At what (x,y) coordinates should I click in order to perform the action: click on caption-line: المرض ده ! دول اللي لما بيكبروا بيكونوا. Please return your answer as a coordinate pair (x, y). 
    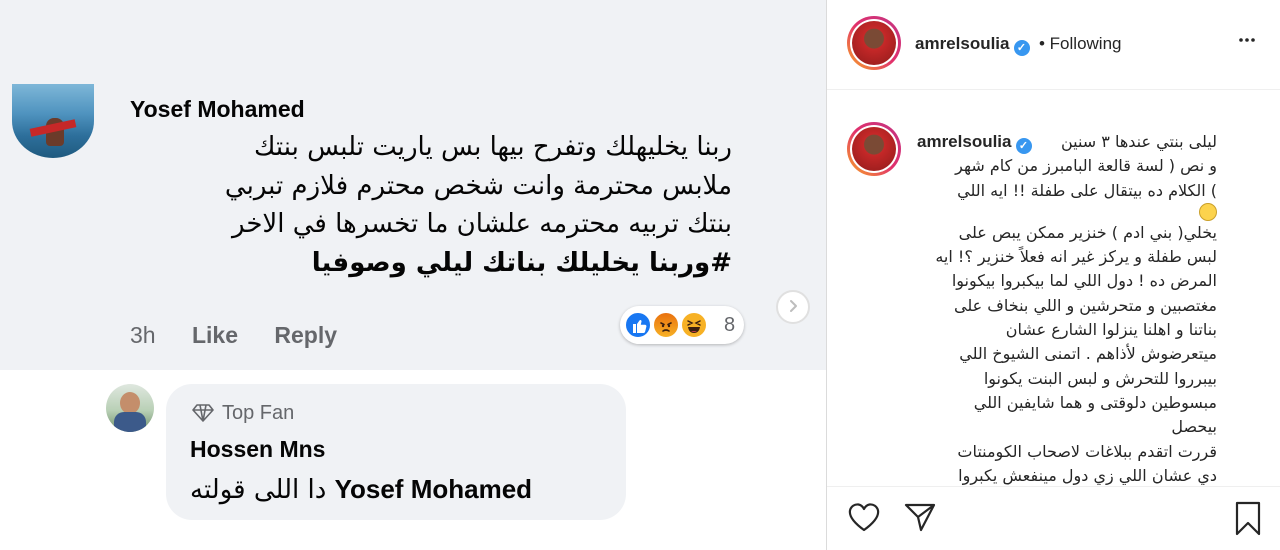
    Looking at the image, I should click on (1084, 281).